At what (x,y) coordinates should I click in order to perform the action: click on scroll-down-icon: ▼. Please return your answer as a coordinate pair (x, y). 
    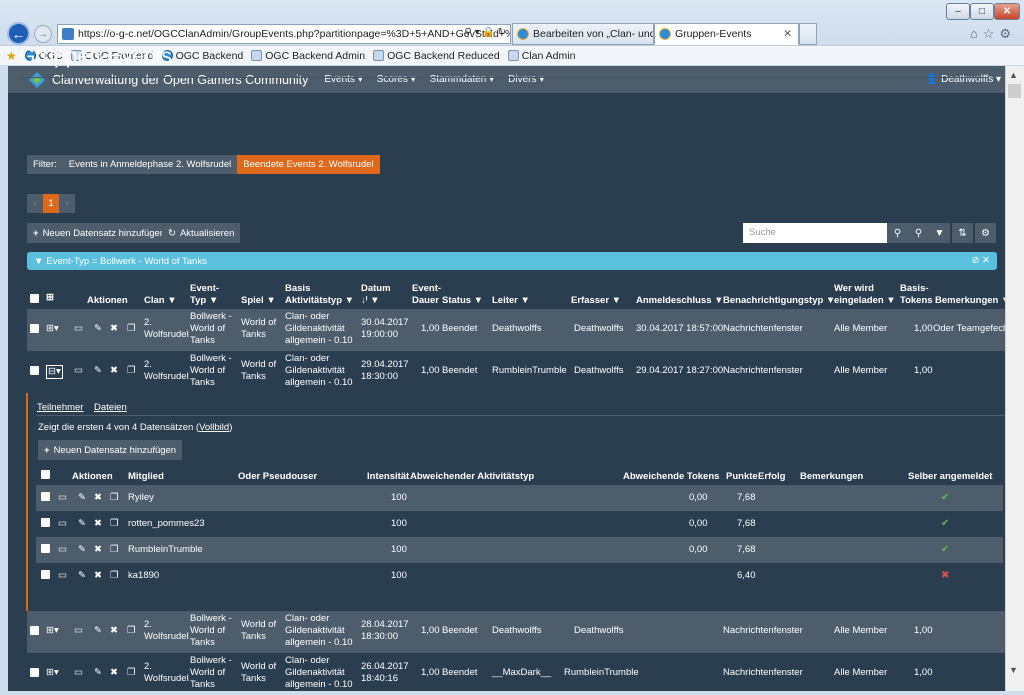
    Looking at the image, I should click on (1013, 670).